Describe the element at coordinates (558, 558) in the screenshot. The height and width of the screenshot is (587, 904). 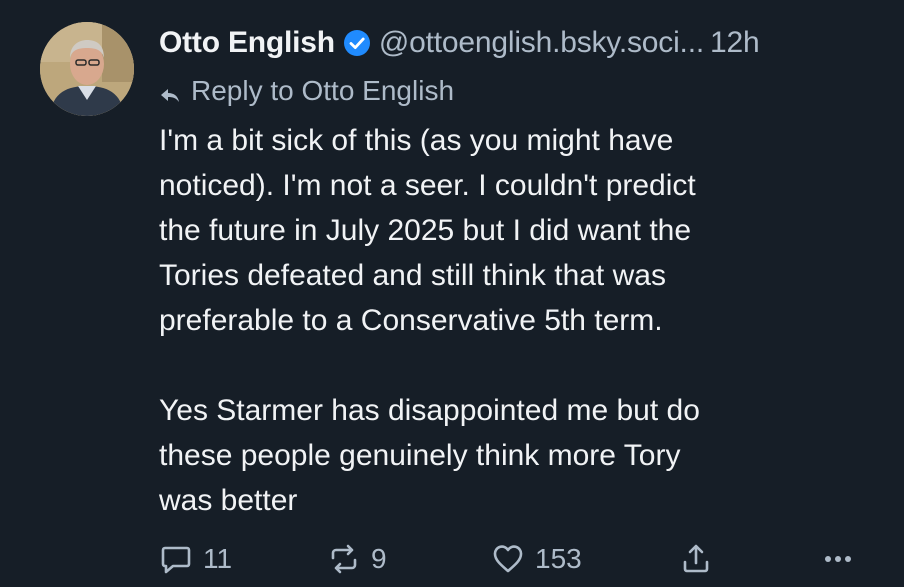
I see `like-count: 153` at that location.